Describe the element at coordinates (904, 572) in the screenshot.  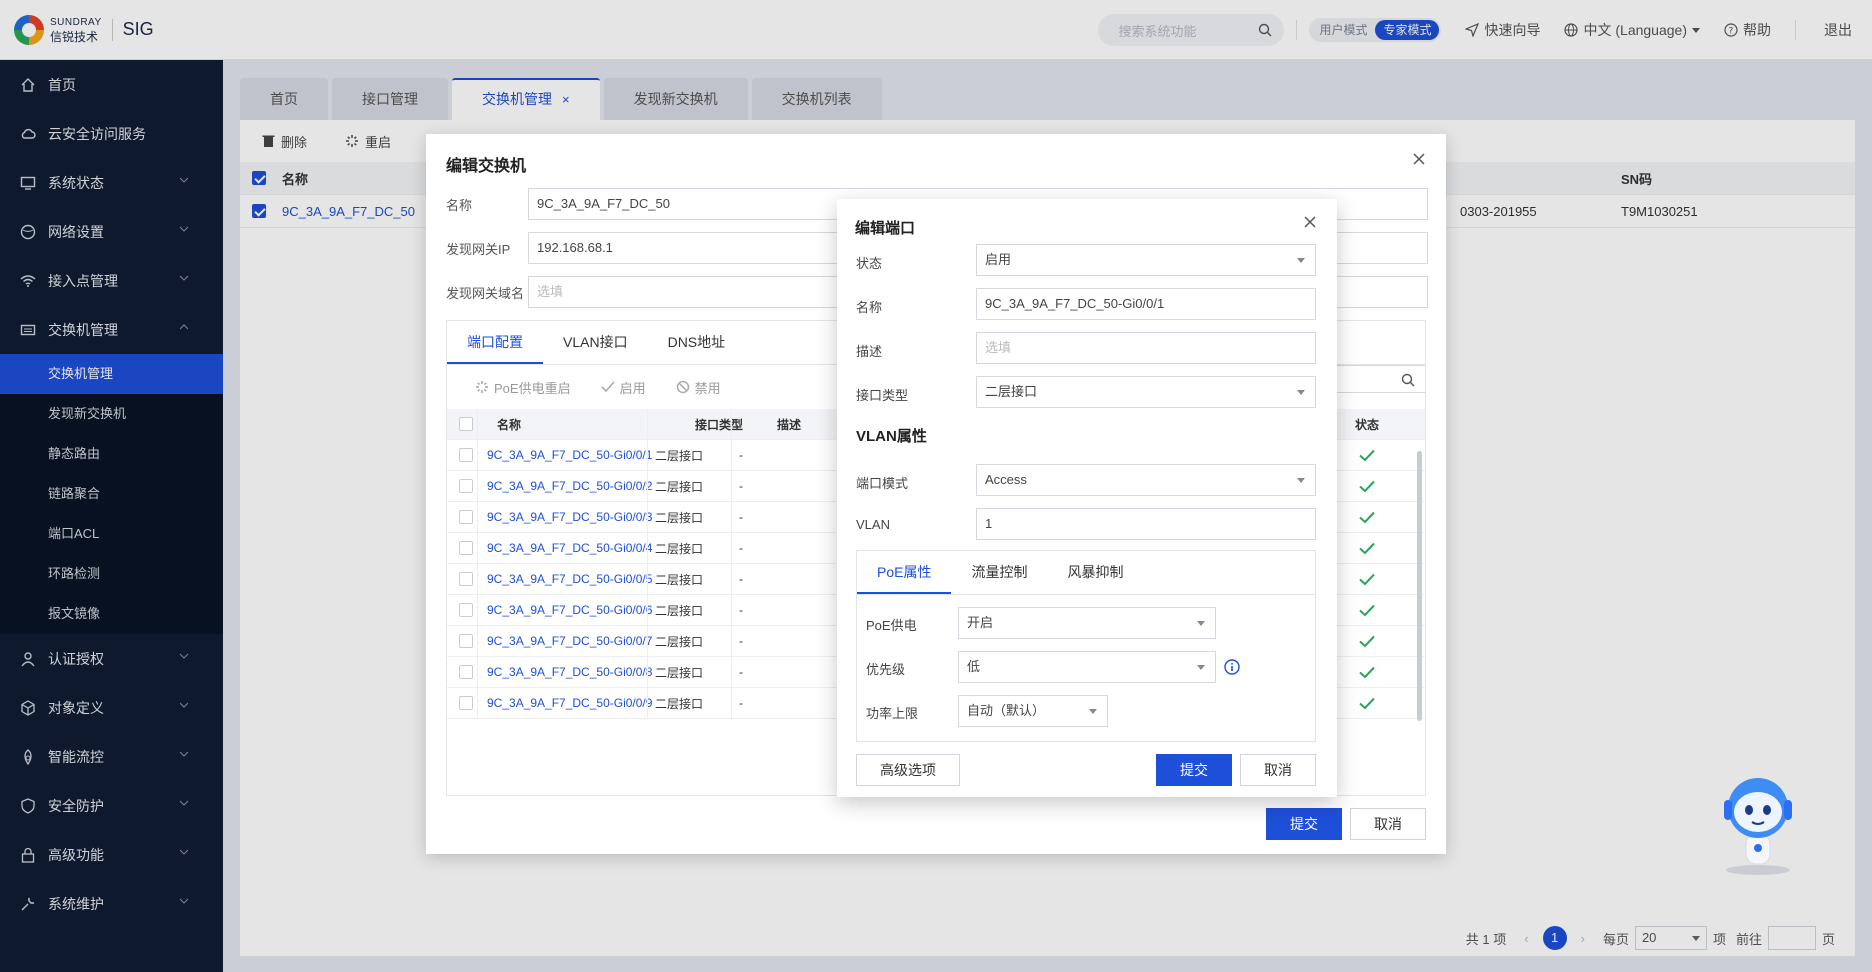
I see `tab-poe: PoE属性` at that location.